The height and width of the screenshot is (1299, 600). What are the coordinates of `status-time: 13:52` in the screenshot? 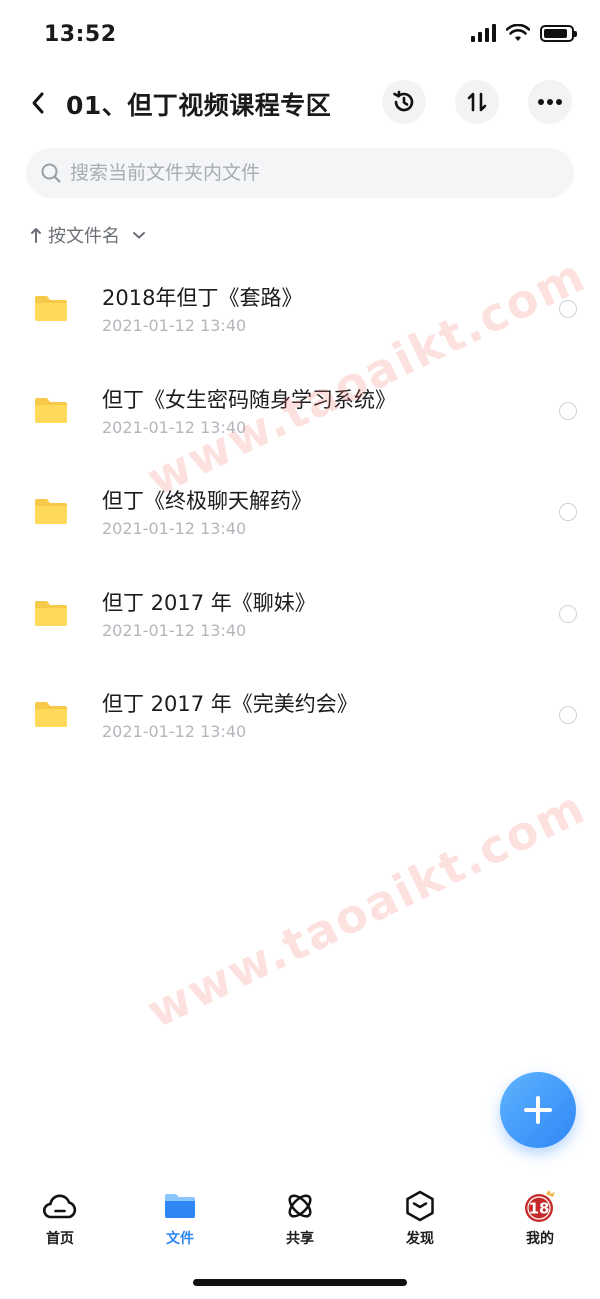 It's located at (80, 34).